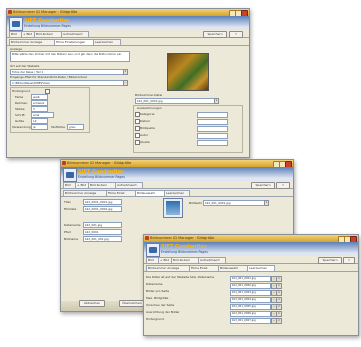 The width and height of the screenshot is (361, 347). I want to click on titel-field: bild_0001_0001.jpg, so click(102, 202).